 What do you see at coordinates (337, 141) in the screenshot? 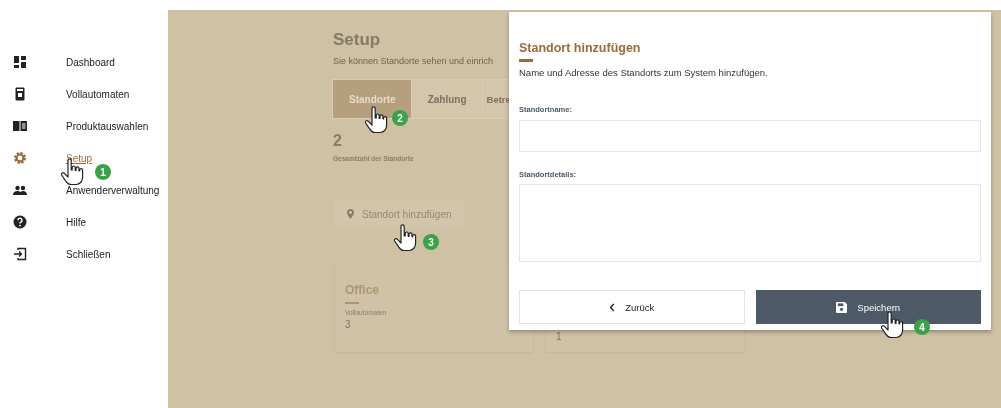
I see `location-count: 2` at bounding box center [337, 141].